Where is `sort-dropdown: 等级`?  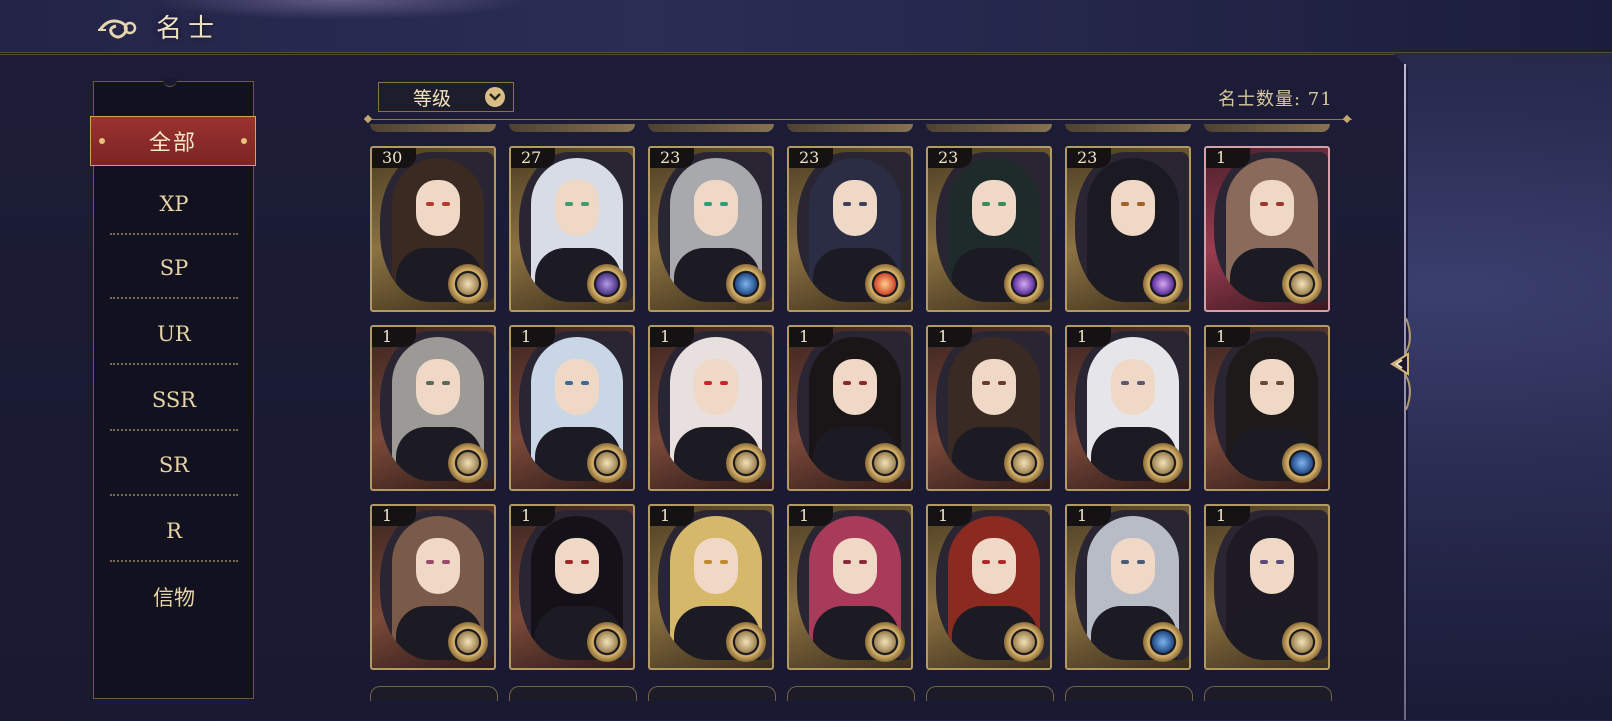
sort-dropdown: 等级 is located at coordinates (446, 97).